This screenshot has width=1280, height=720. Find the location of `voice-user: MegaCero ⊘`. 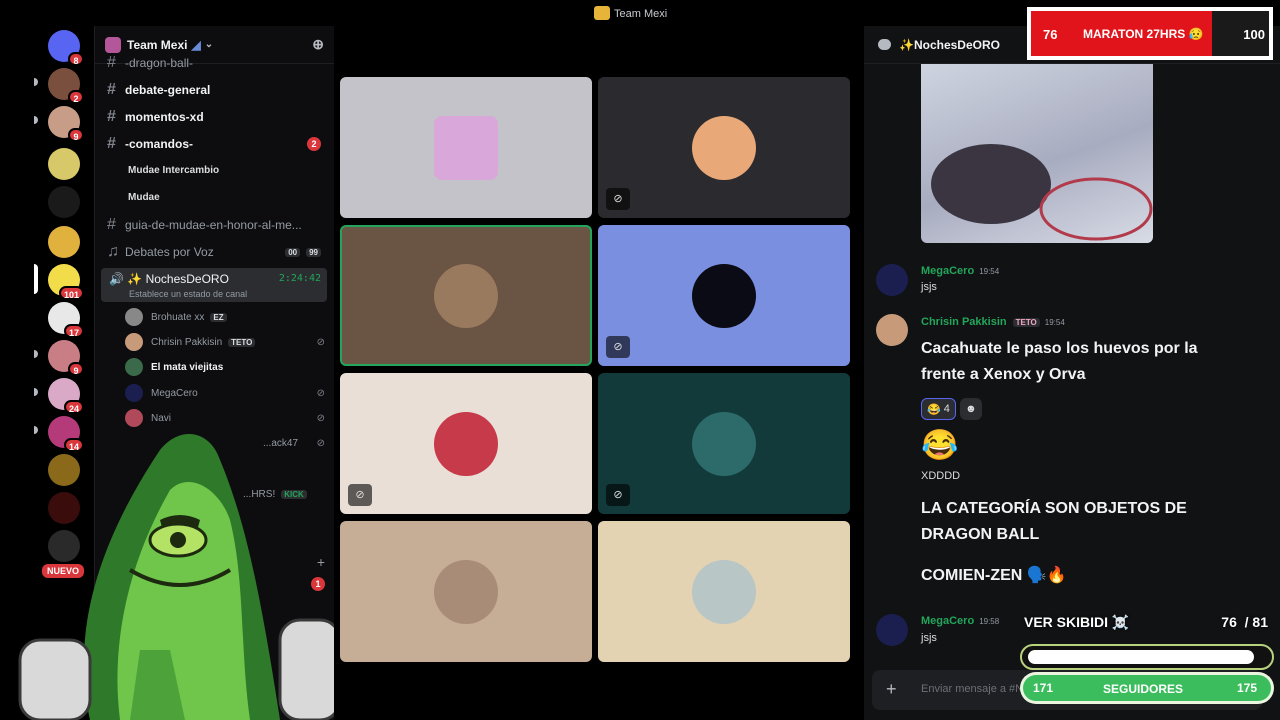

voice-user: MegaCero ⊘ is located at coordinates (225, 393).